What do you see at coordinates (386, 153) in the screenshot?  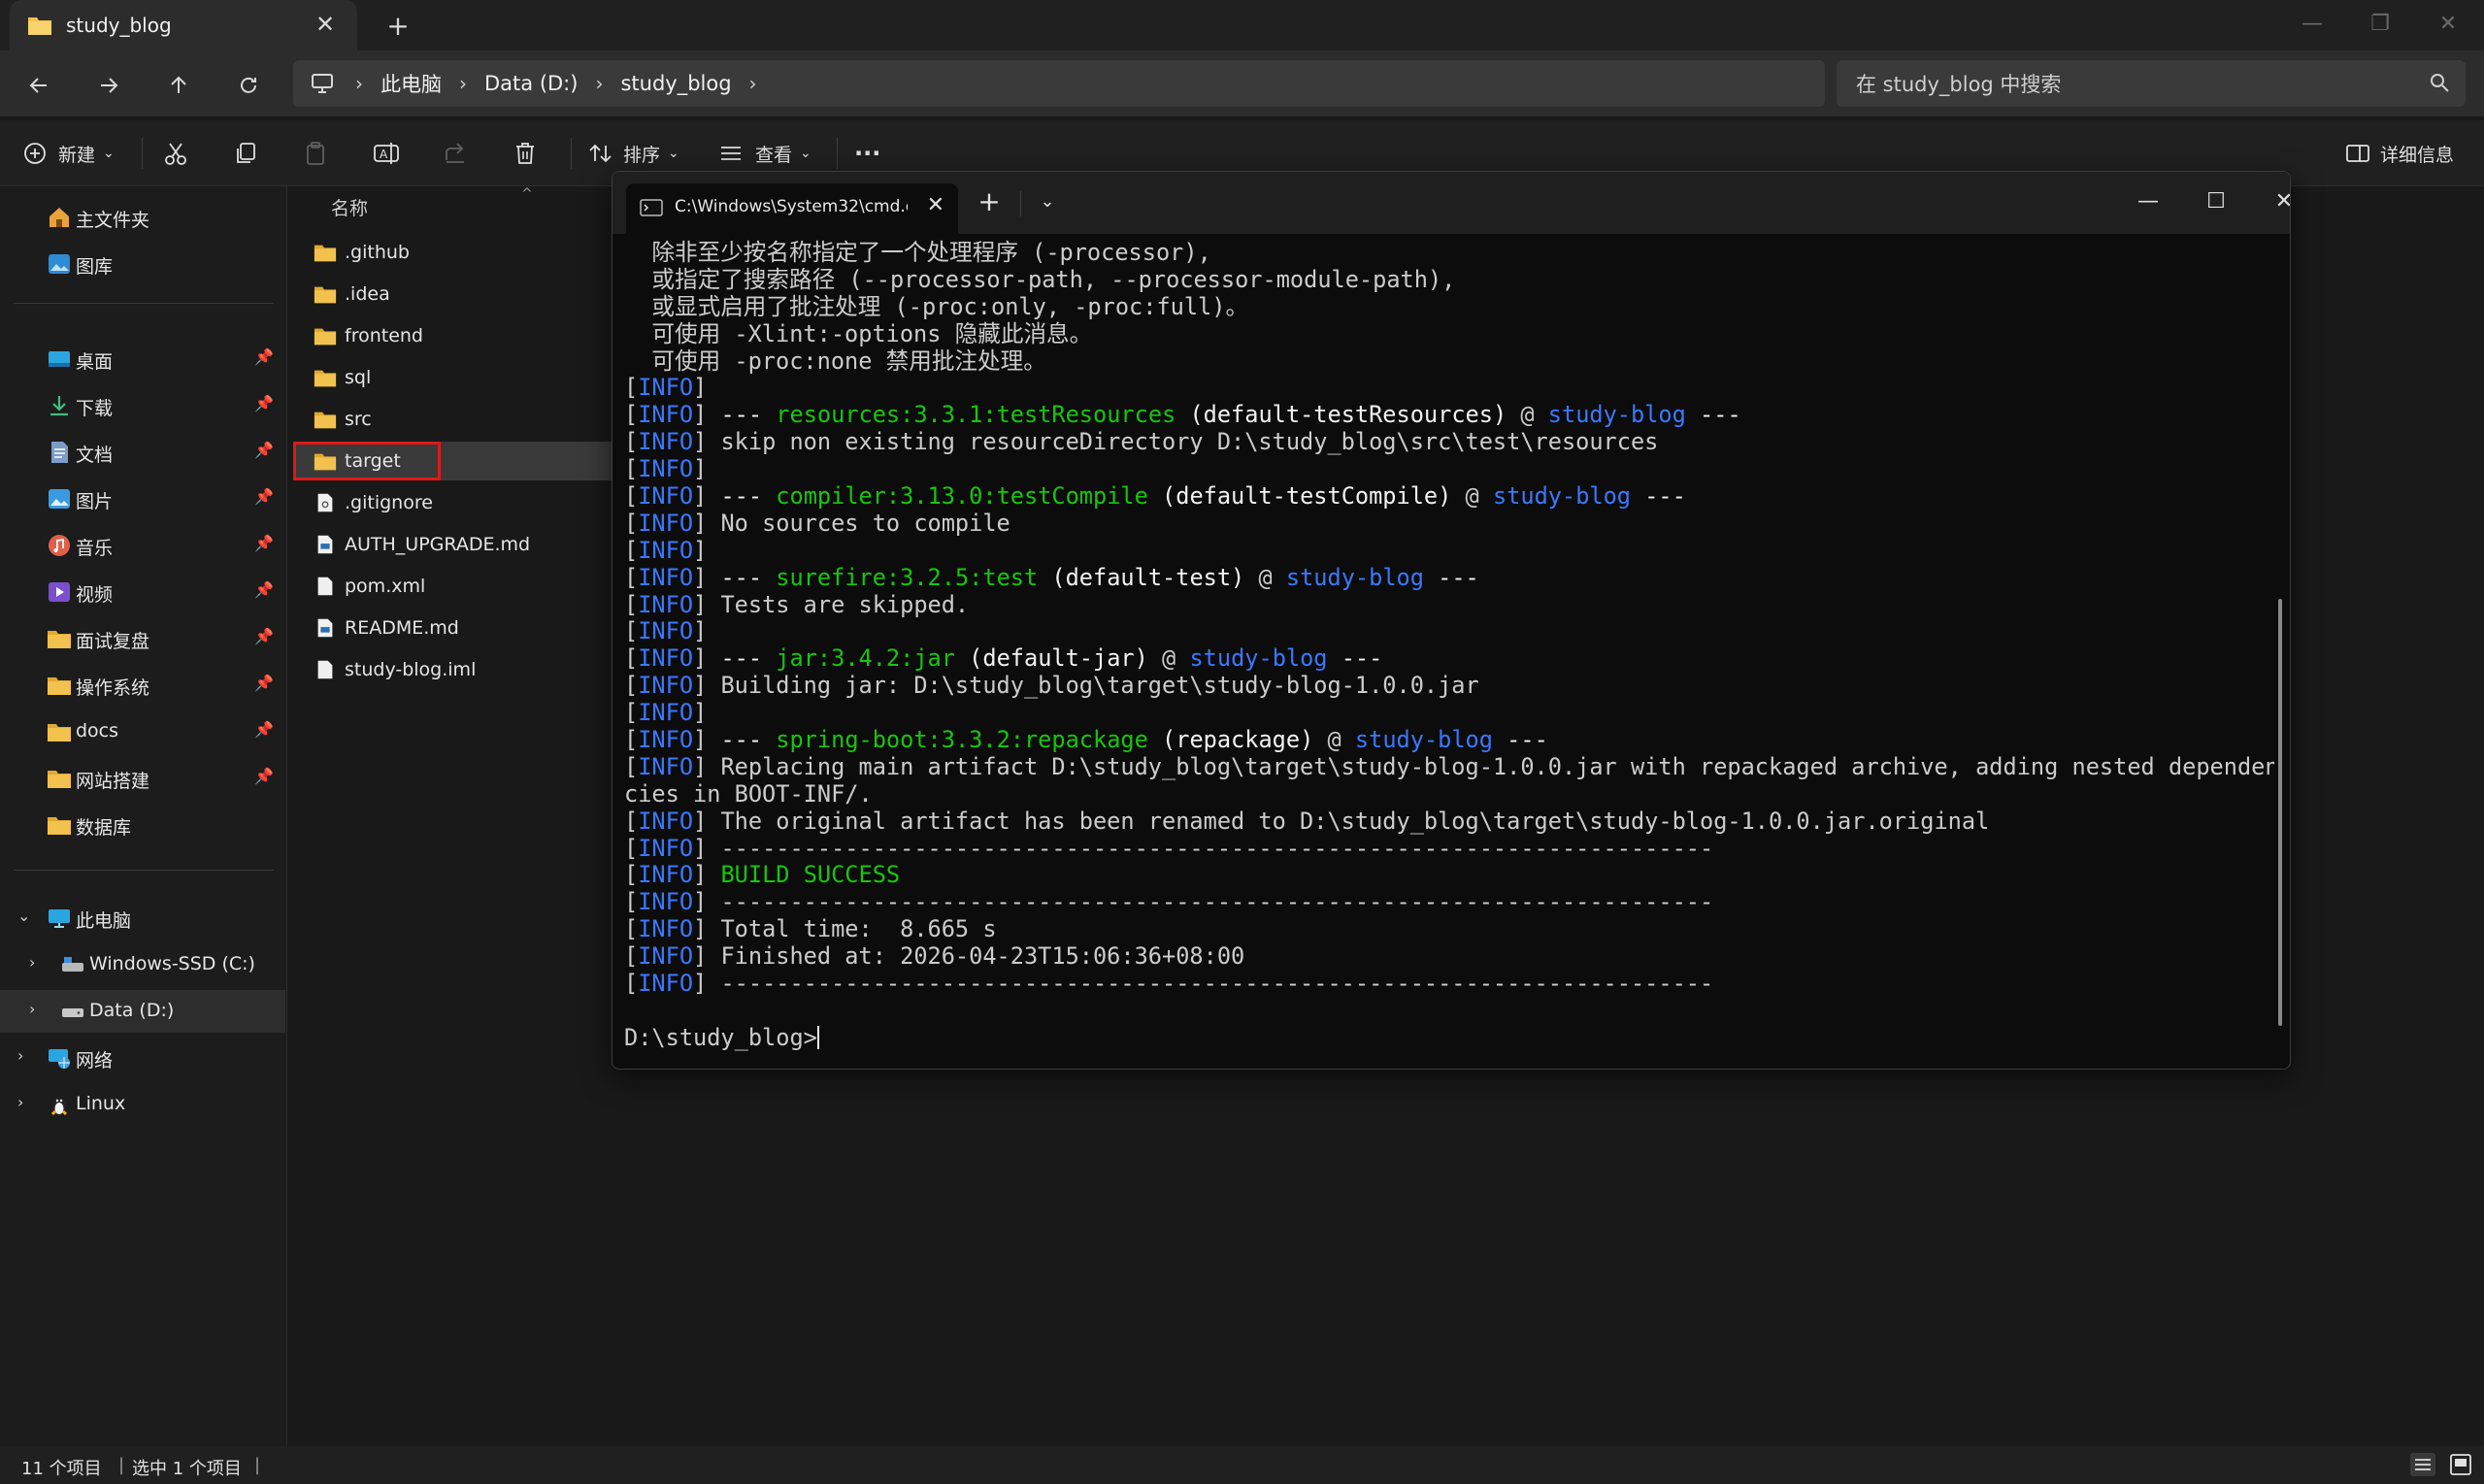 I see `rename-button: A` at bounding box center [386, 153].